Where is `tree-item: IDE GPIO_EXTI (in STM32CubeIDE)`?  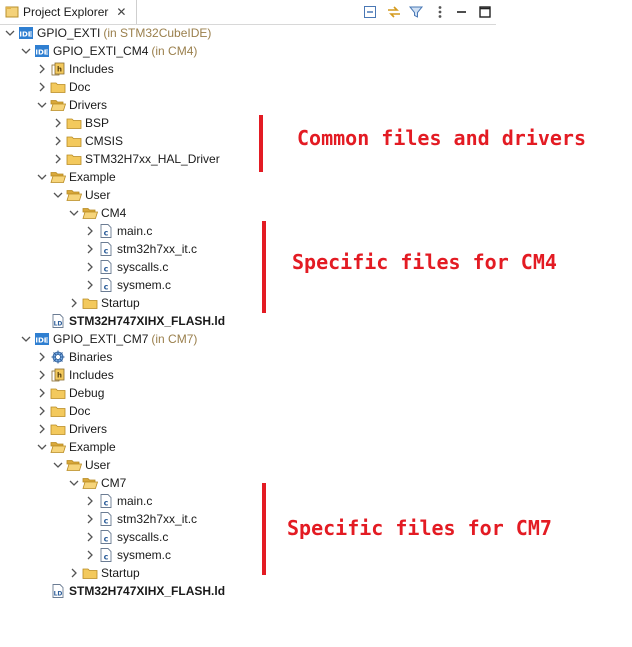
tree-item: IDE GPIO_EXTI (in STM32CubeIDE) is located at coordinates (107, 33).